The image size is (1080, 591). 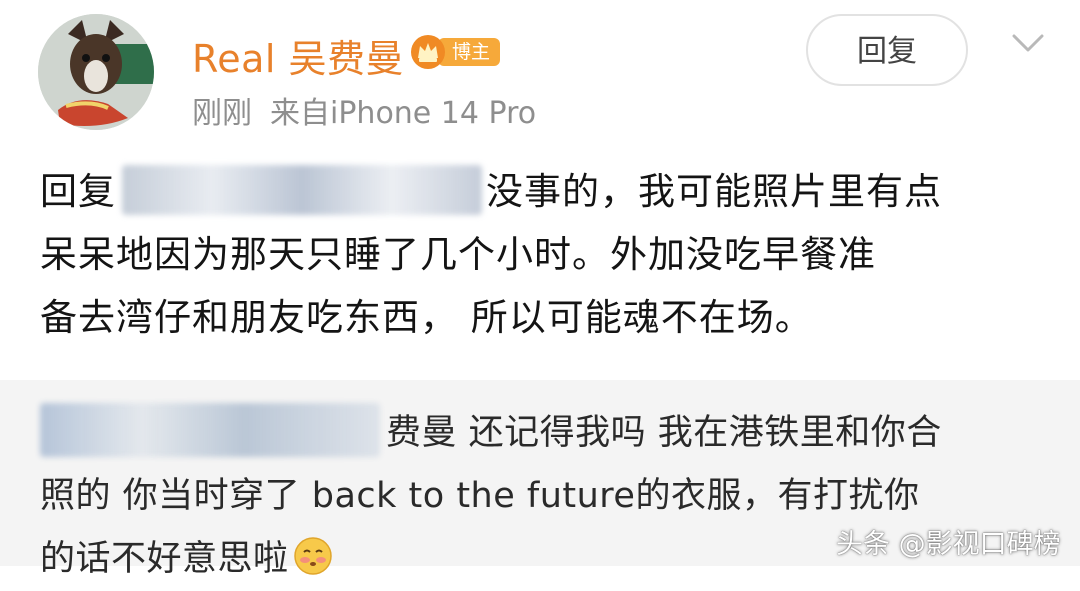 What do you see at coordinates (458, 254) in the screenshot?
I see `post-line: 呆呆地因为那天只睡了几个小时。外加没吃早餐准` at bounding box center [458, 254].